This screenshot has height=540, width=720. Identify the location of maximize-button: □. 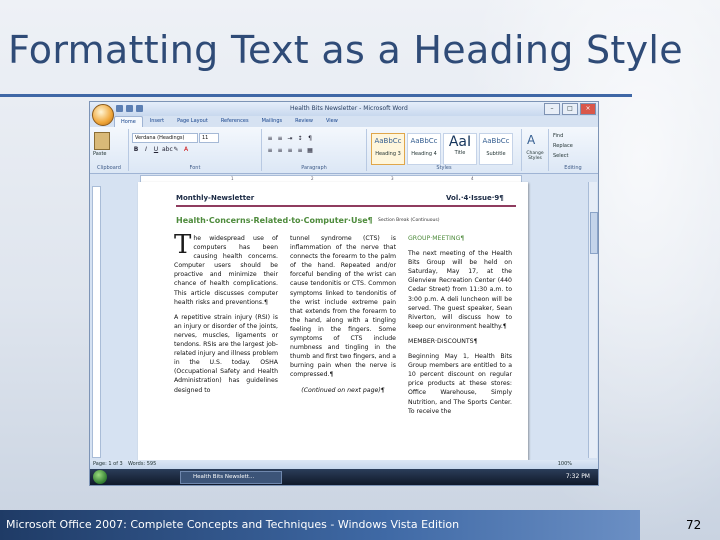
(570, 109).